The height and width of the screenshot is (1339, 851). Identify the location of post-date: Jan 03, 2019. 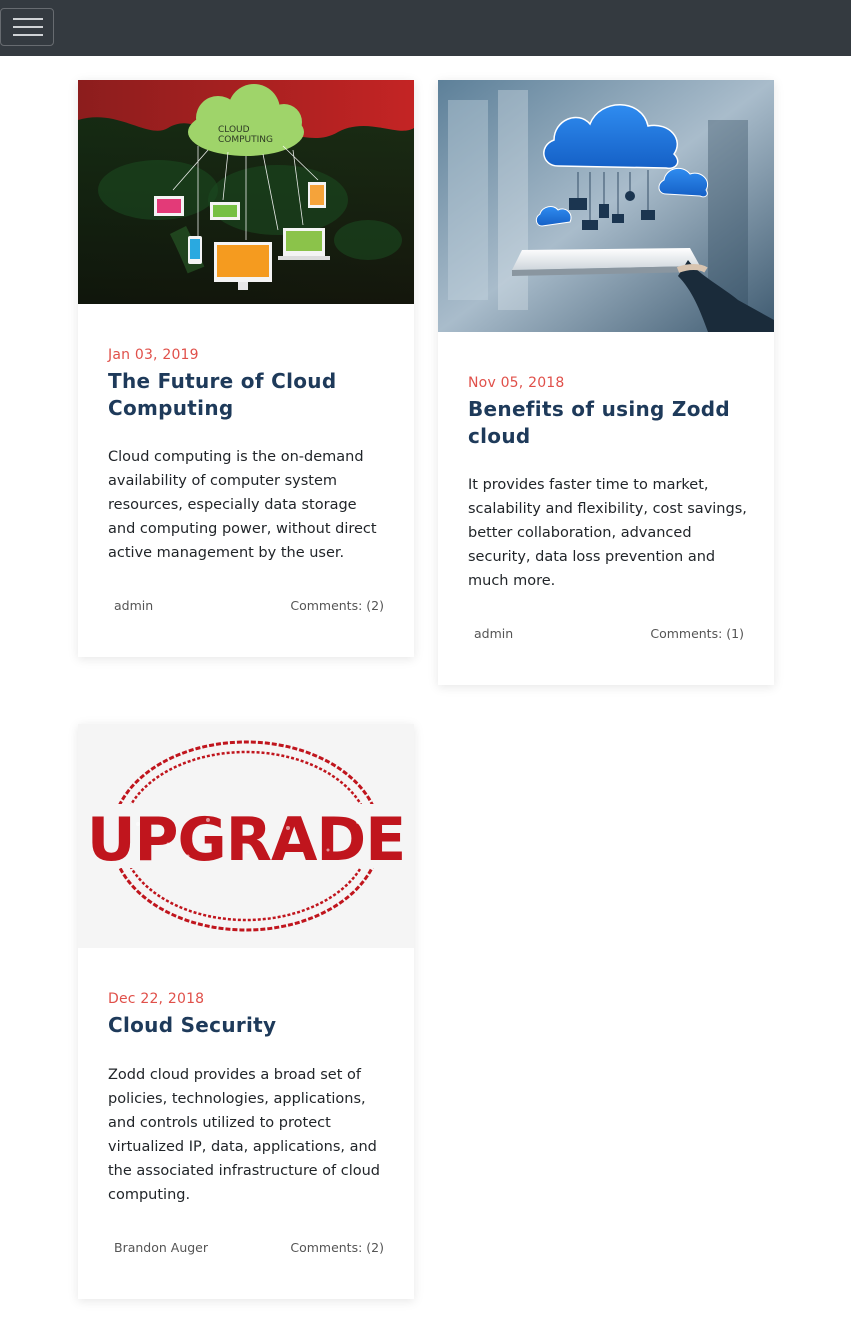
(153, 355).